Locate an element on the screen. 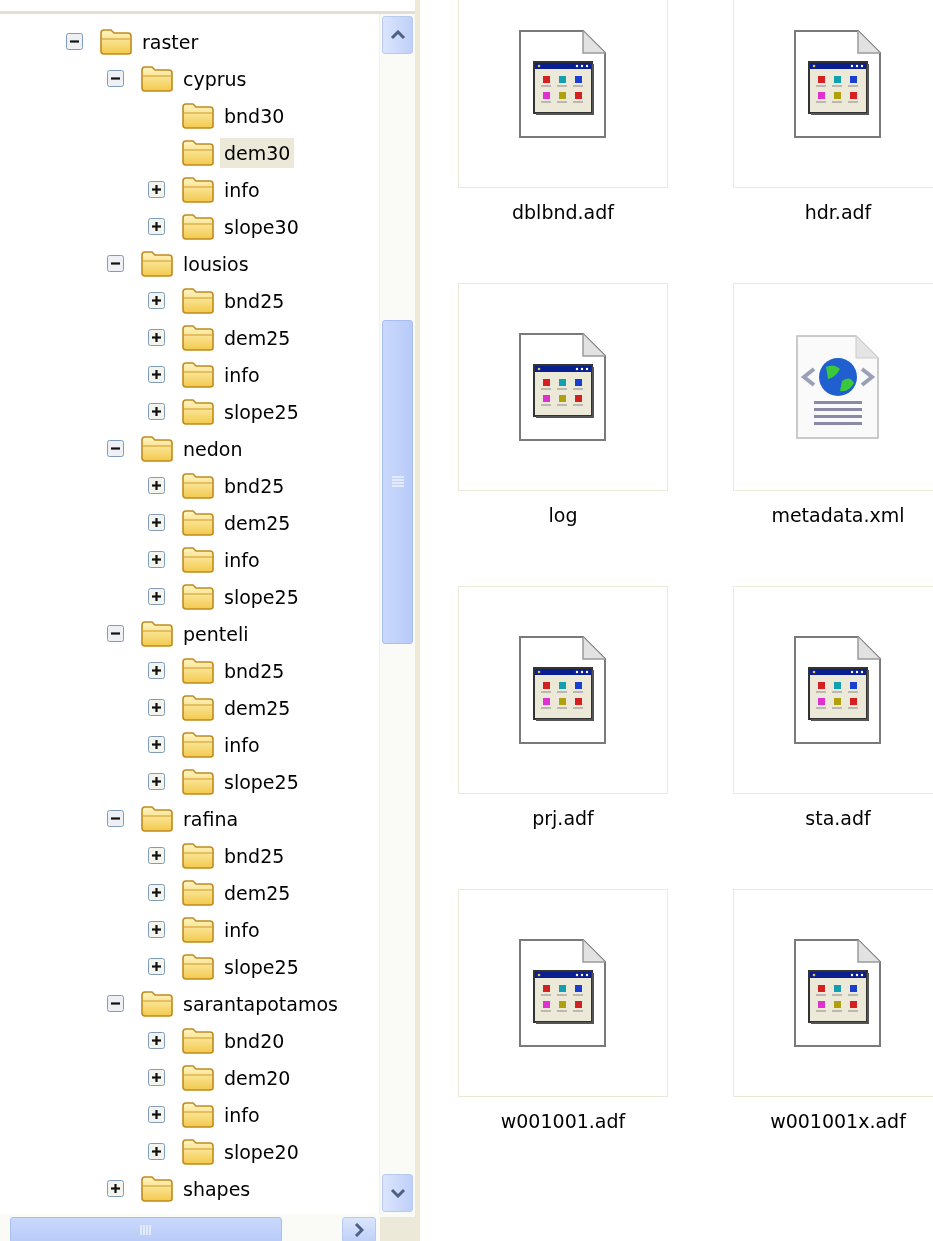  tree-item: bnd20 is located at coordinates (254, 1040).